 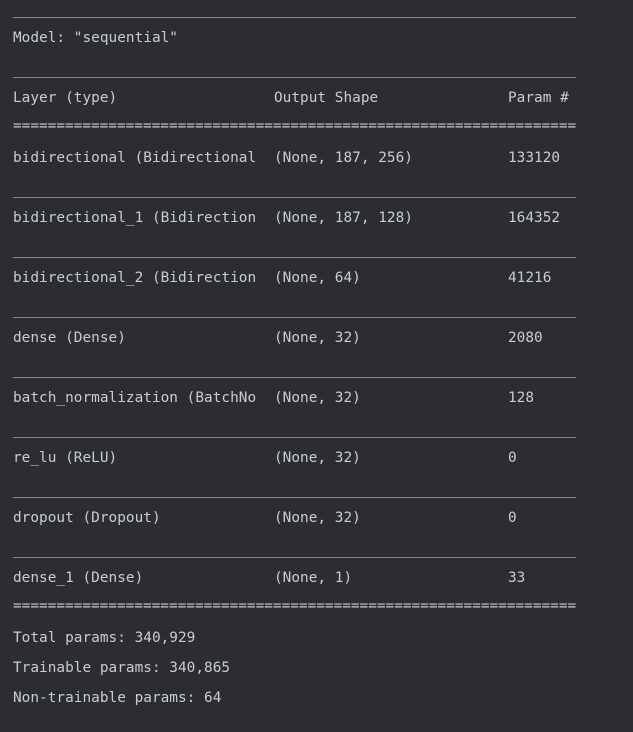 What do you see at coordinates (65, 98) in the screenshot?
I see `header-layer-type: Layer (type)` at bounding box center [65, 98].